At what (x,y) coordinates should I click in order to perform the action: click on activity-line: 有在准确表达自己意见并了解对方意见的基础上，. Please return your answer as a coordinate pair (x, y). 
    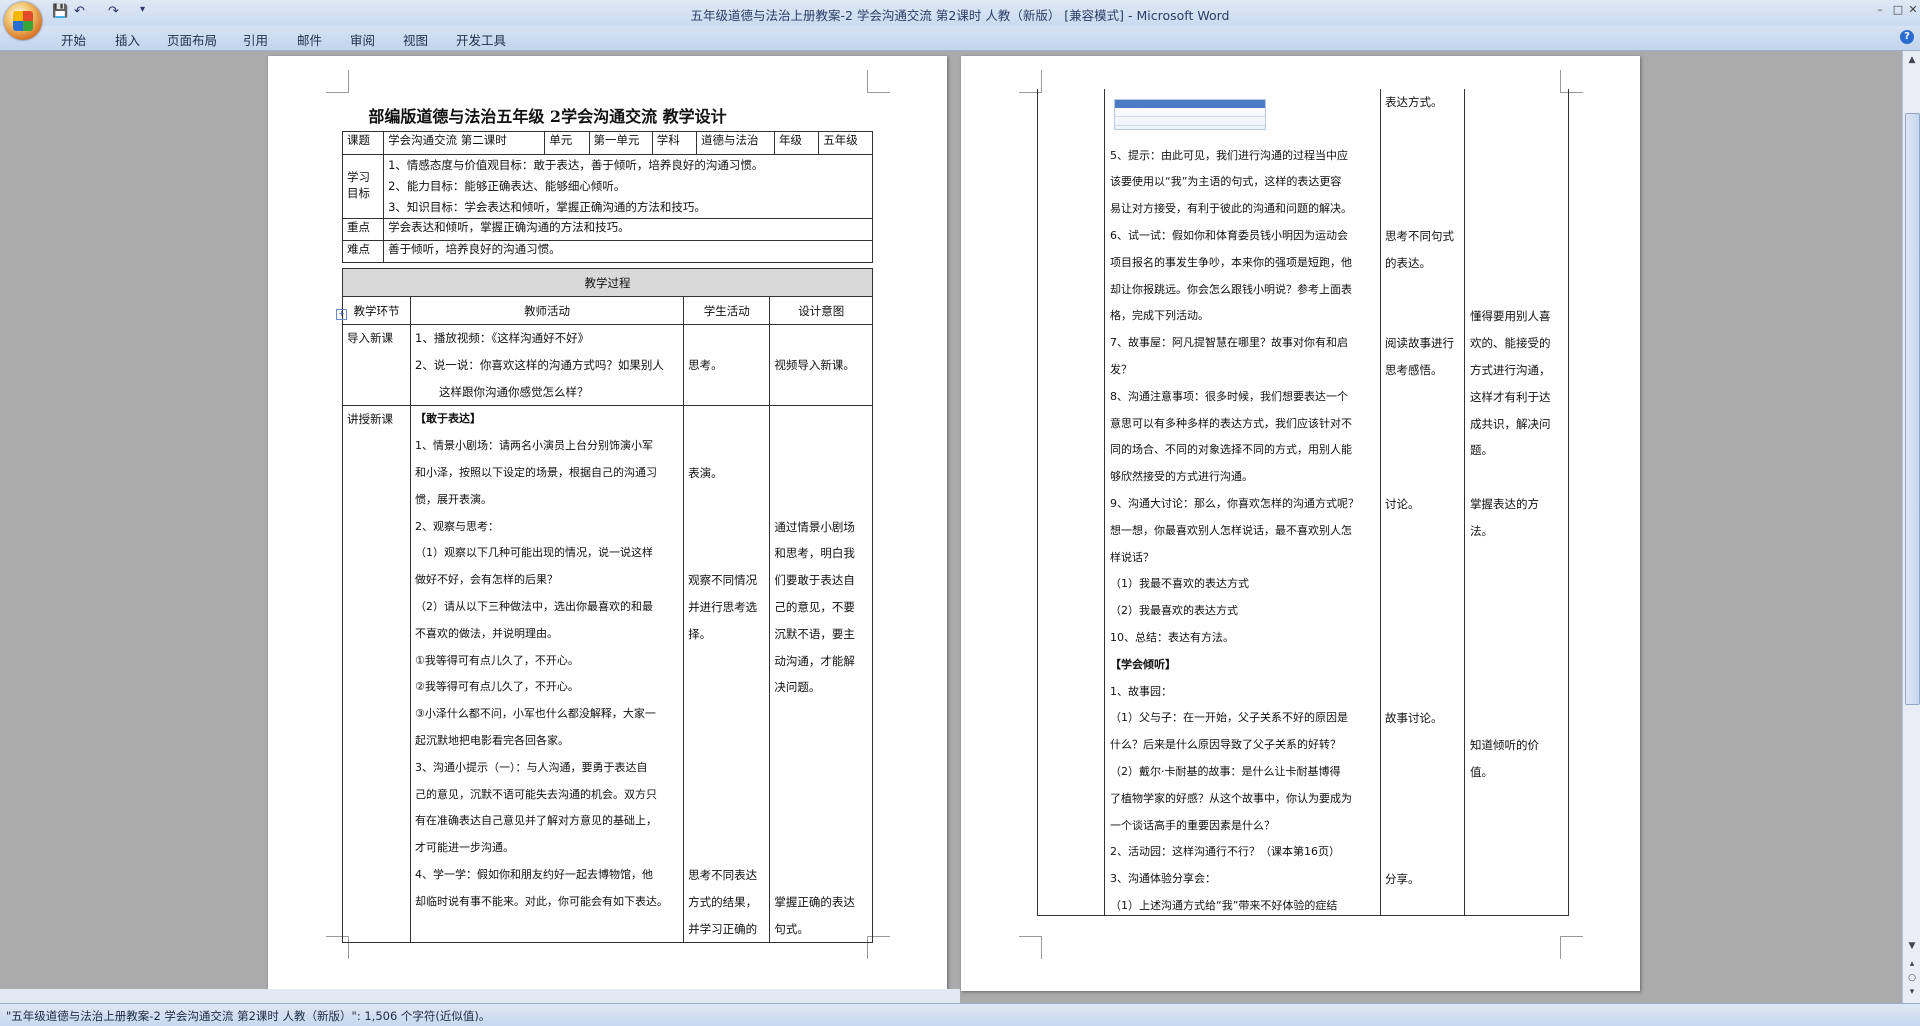
    Looking at the image, I should click on (536, 821).